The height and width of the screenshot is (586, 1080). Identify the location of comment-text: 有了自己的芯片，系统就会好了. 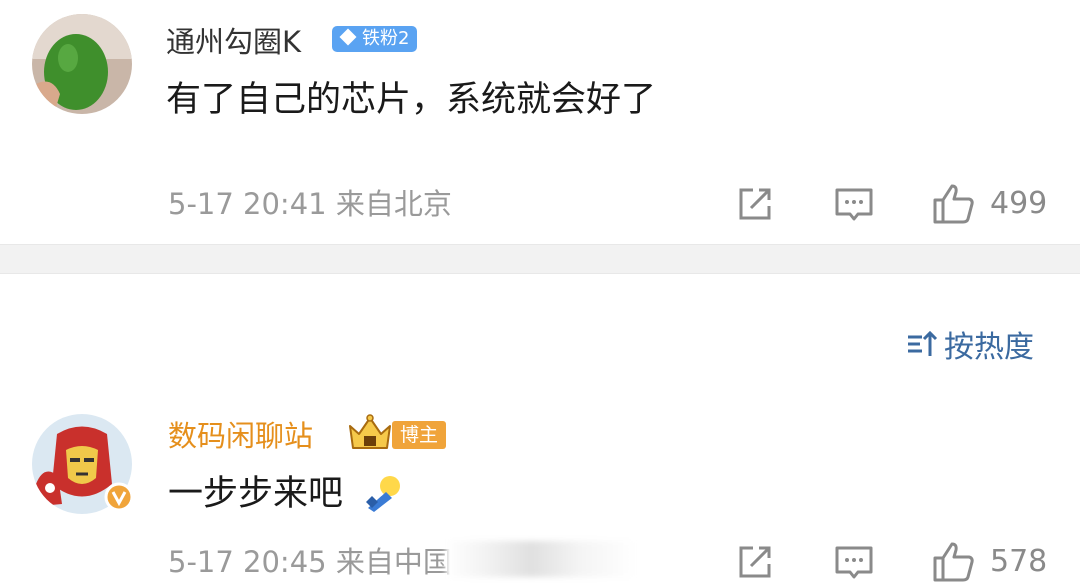
(411, 100).